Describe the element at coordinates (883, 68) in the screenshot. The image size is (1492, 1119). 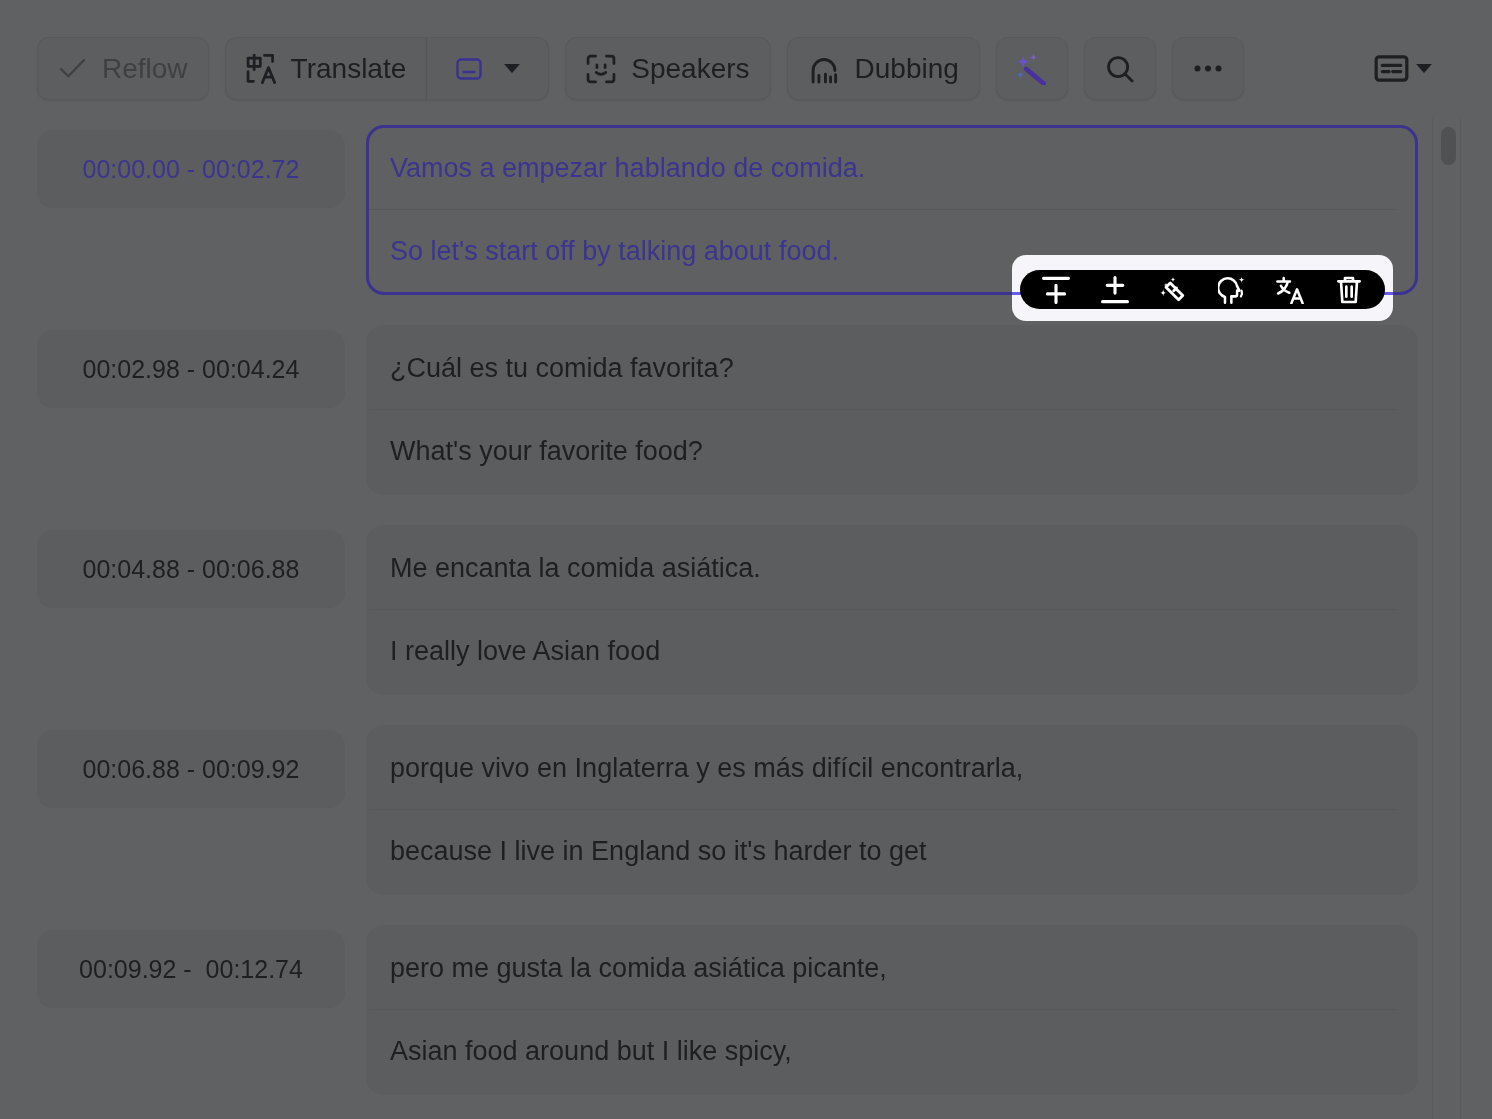
I see `dubbing-button: Dubbing` at that location.